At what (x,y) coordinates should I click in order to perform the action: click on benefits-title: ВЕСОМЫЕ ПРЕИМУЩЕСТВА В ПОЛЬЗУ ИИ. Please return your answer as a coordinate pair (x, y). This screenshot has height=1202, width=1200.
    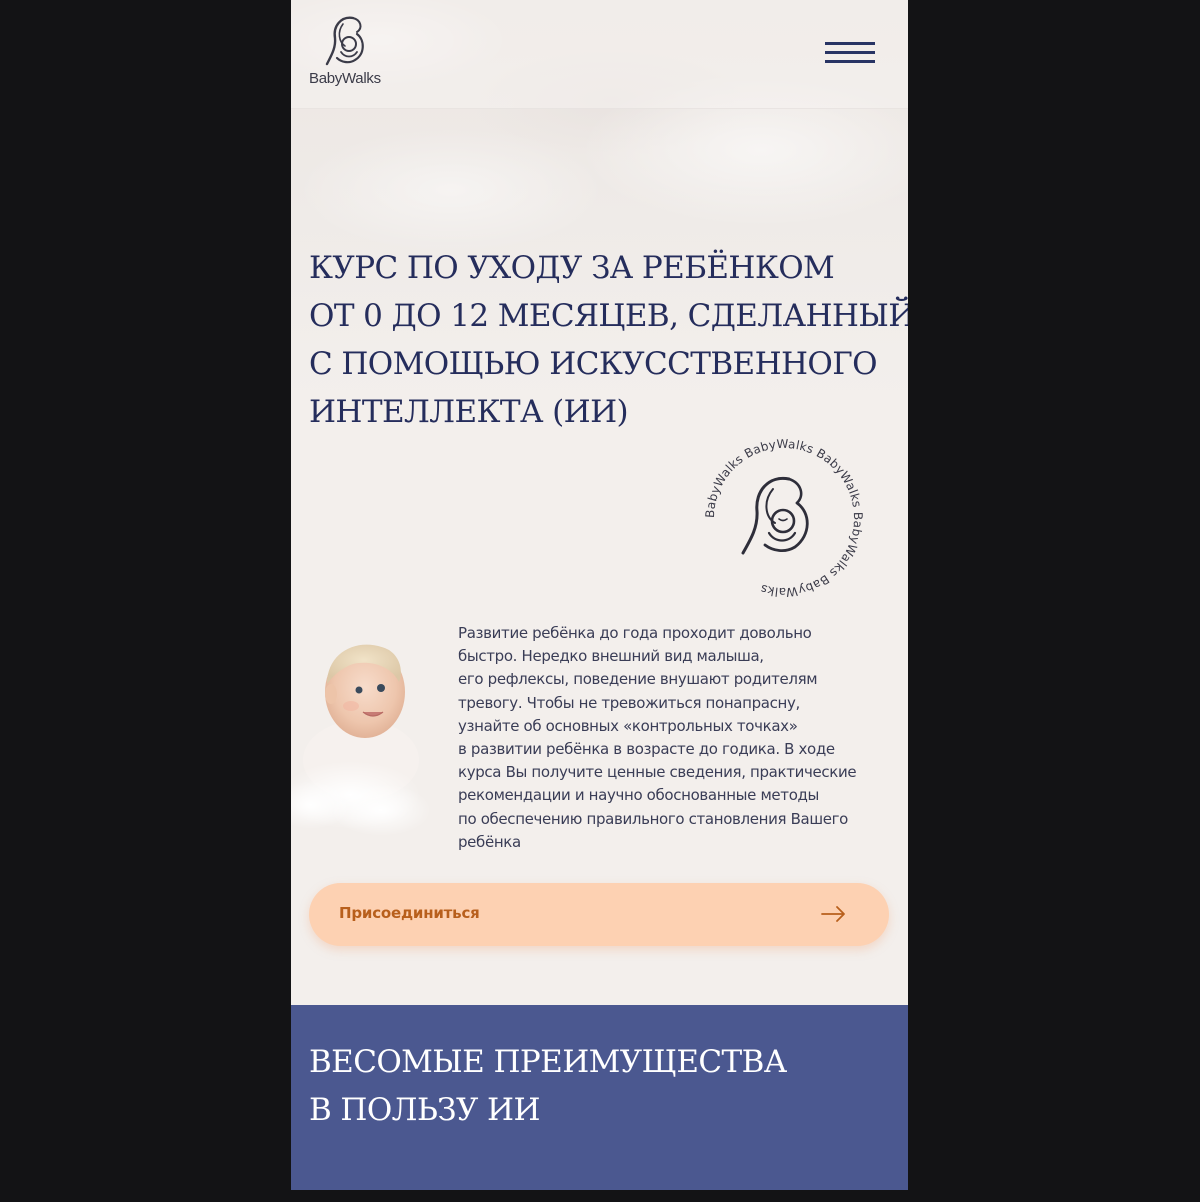
    Looking at the image, I should click on (548, 1086).